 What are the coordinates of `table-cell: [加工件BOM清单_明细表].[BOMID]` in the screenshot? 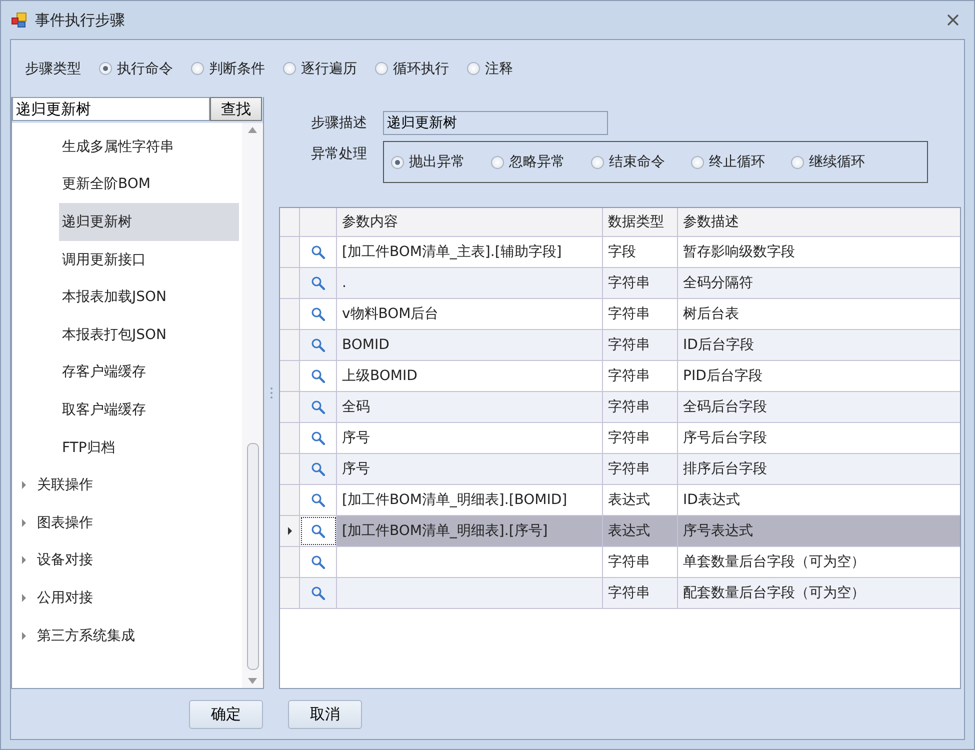 It's located at (470, 500).